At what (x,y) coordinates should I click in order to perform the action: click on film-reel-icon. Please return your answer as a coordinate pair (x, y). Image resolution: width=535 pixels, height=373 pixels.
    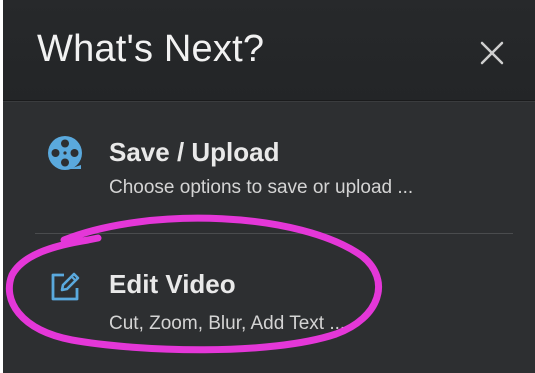
    Looking at the image, I should click on (65, 153).